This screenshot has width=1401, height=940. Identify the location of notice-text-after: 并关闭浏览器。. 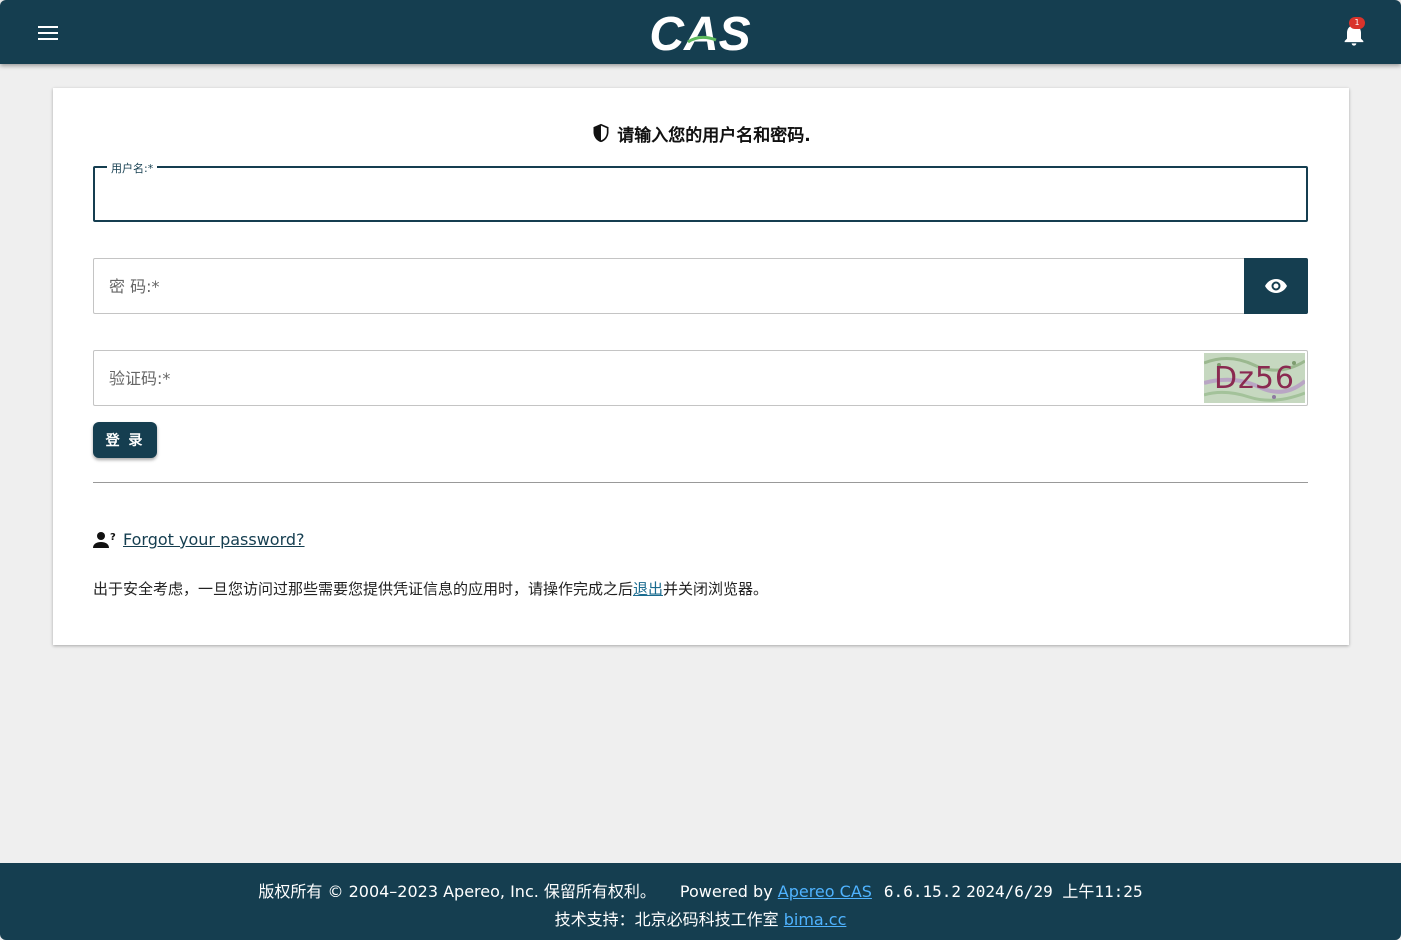
(716, 589).